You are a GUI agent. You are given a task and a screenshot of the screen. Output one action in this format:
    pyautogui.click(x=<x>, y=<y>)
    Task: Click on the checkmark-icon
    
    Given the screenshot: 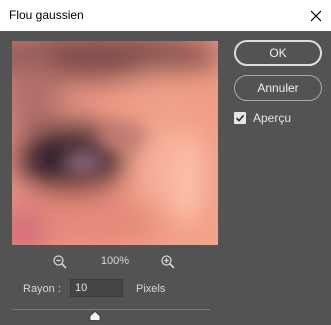 What is the action you would take?
    pyautogui.click(x=240, y=118)
    